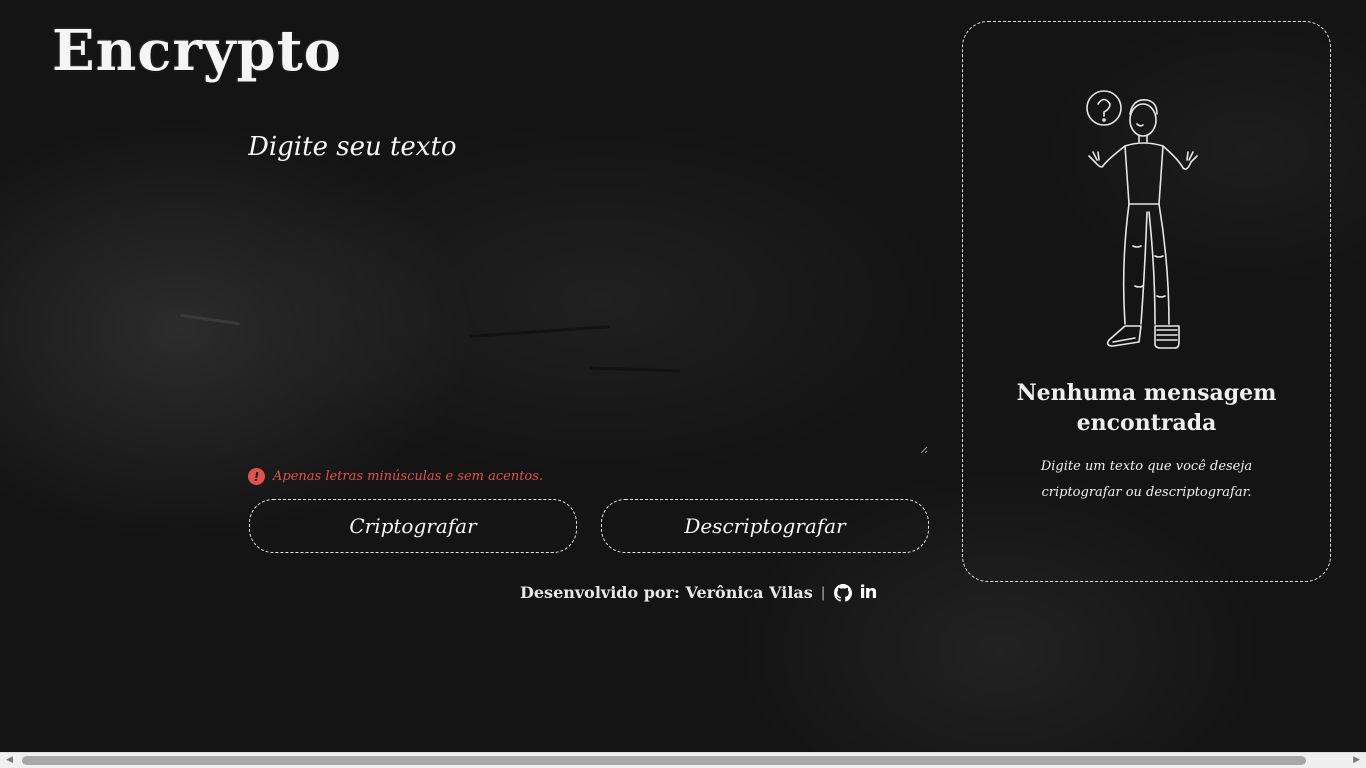  I want to click on github-link, so click(842, 592).